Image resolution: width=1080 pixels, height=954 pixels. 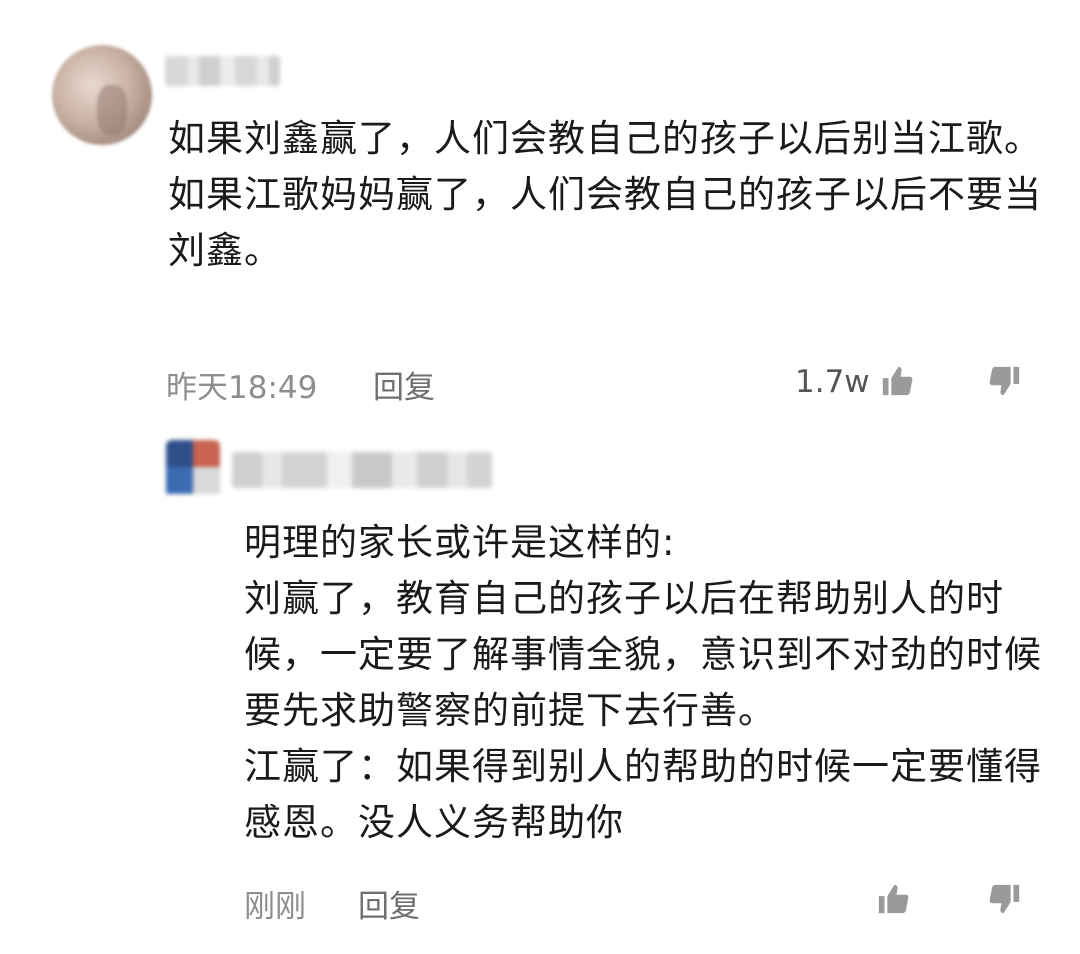 I want to click on reply-timestamp: 刚刚, so click(x=275, y=907).